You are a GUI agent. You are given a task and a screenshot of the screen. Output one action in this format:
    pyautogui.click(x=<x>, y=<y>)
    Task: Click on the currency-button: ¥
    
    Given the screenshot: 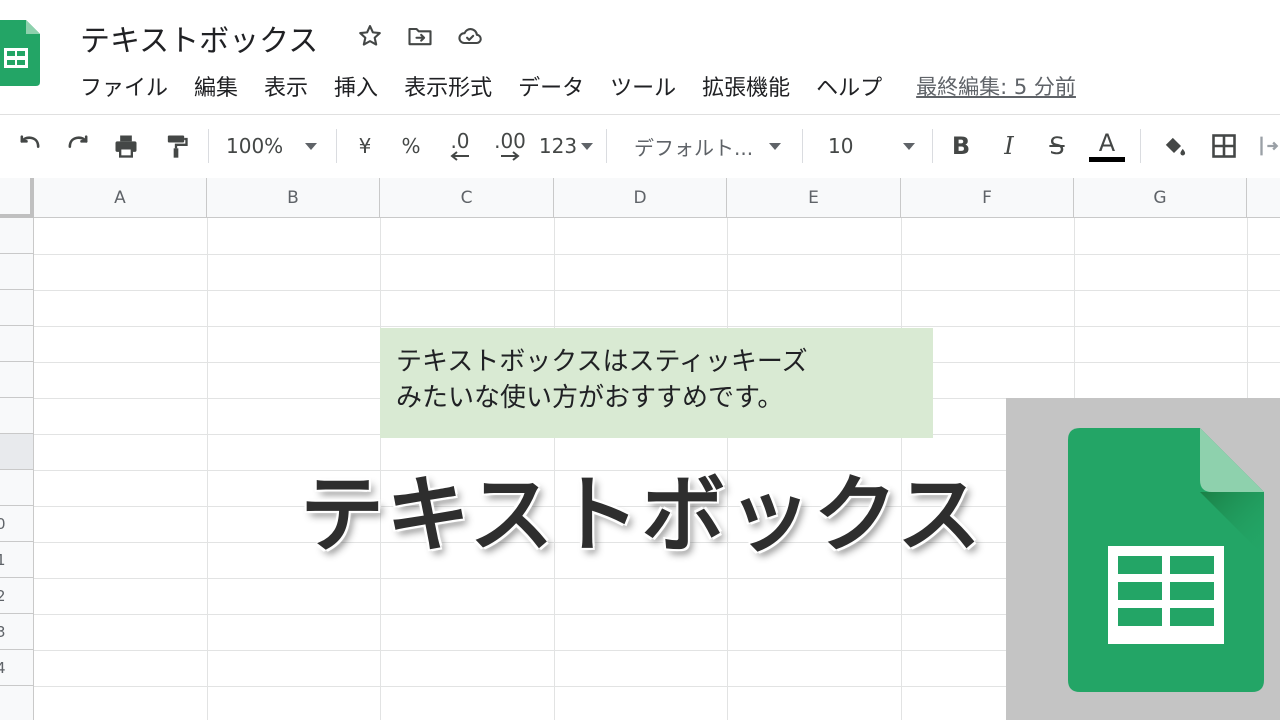 What is the action you would take?
    pyautogui.click(x=365, y=146)
    